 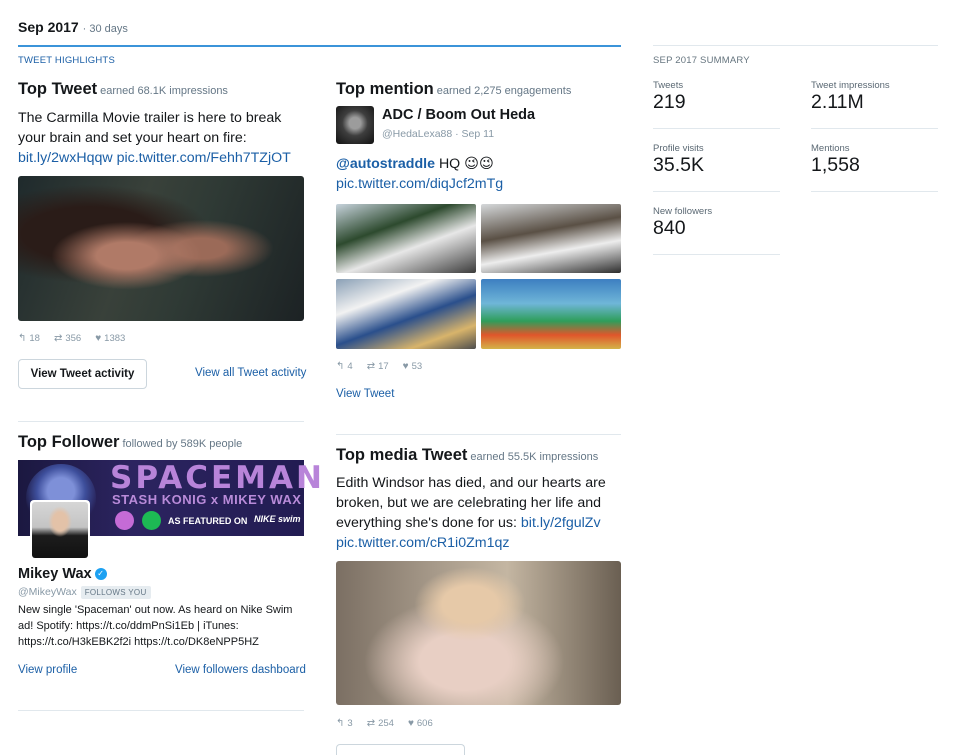 I want to click on highlights-divider, so click(x=319, y=46).